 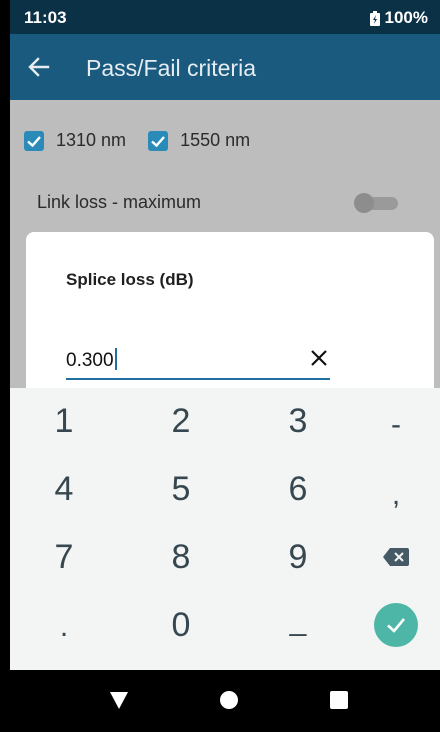 What do you see at coordinates (198, 361) in the screenshot?
I see `splice-loss-input: 0.300` at bounding box center [198, 361].